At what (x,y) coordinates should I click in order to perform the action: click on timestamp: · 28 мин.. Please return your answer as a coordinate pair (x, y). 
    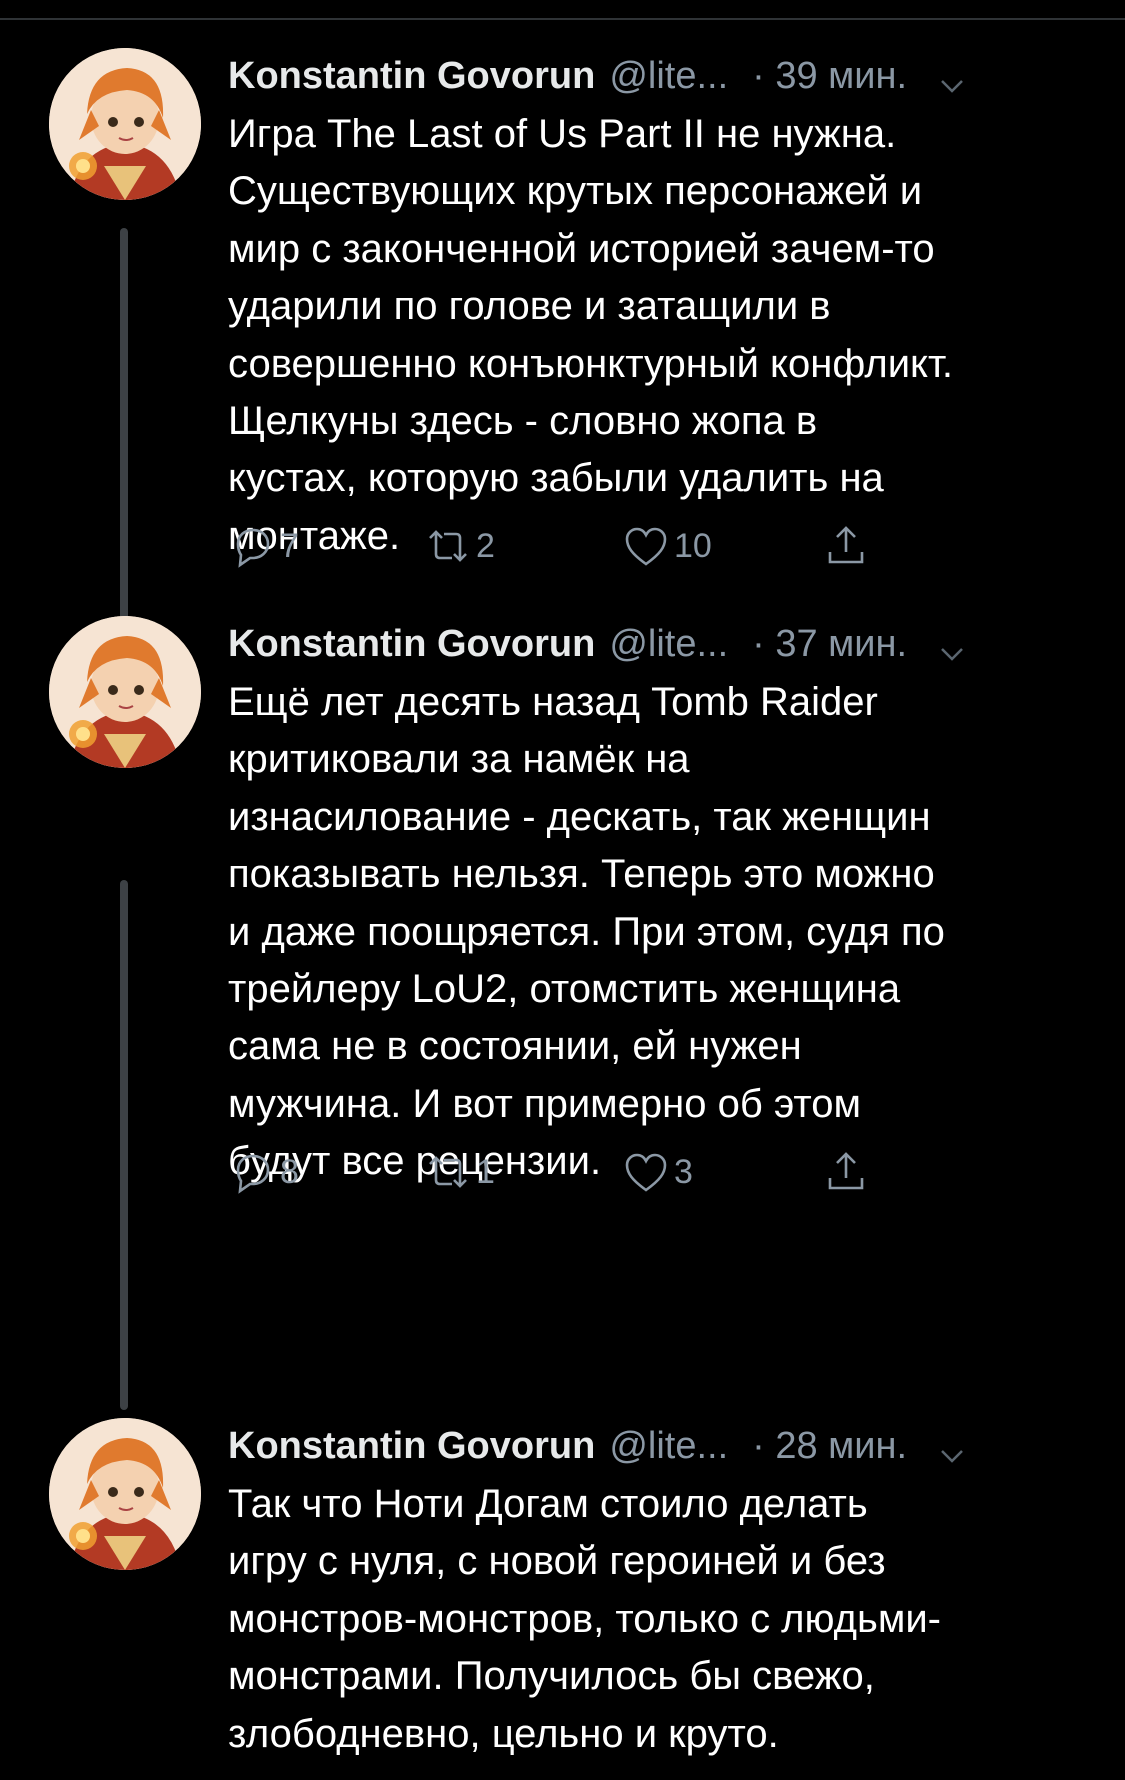
    Looking at the image, I should click on (829, 1446).